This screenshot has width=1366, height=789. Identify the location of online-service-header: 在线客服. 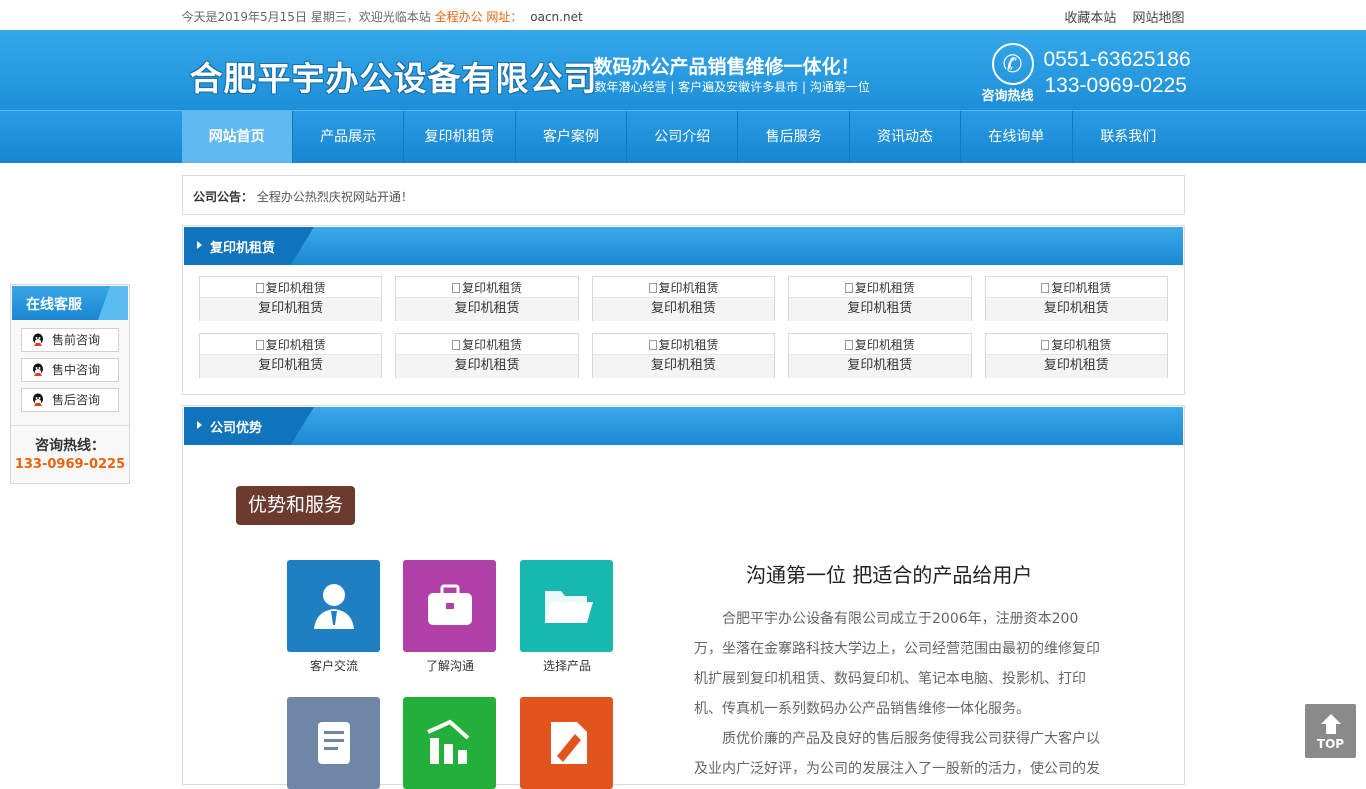
(70, 303).